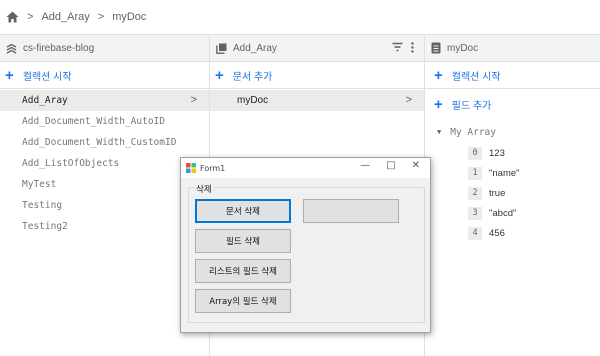  Describe the element at coordinates (512, 104) in the screenshot. I see `add-field-button: + 필드 추가` at that location.